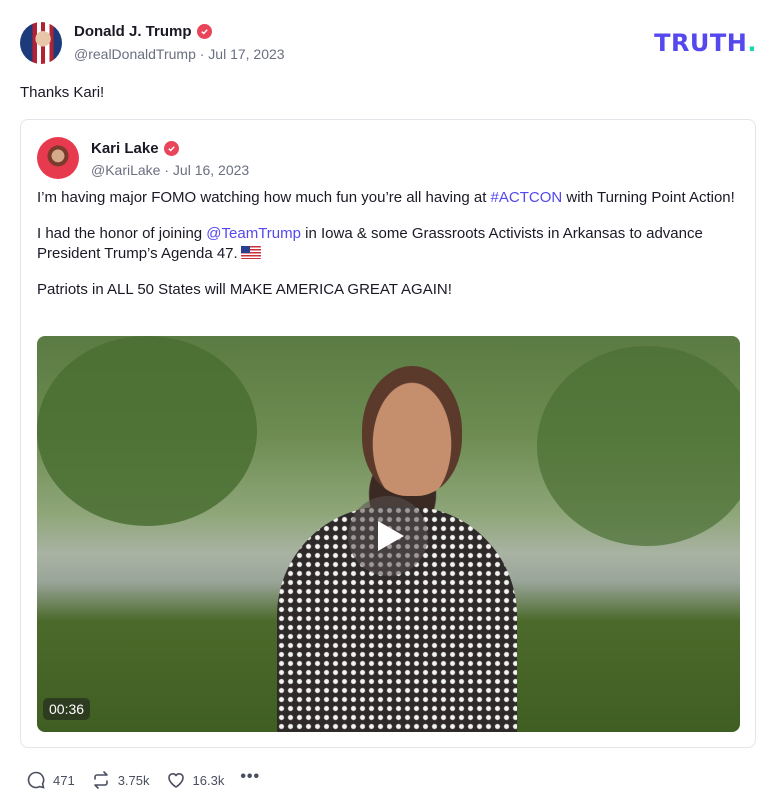 Image resolution: width=777 pixels, height=810 pixels. What do you see at coordinates (133, 780) in the screenshot?
I see `retruth-count: 3.75k` at bounding box center [133, 780].